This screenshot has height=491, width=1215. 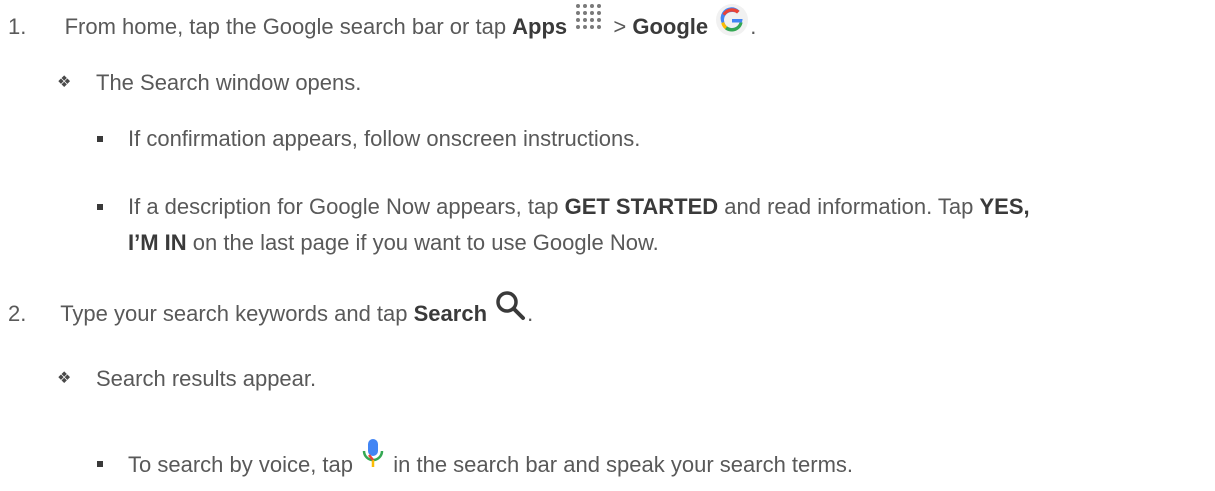 What do you see at coordinates (590, 16) in the screenshot?
I see `apps-grid-icon` at bounding box center [590, 16].